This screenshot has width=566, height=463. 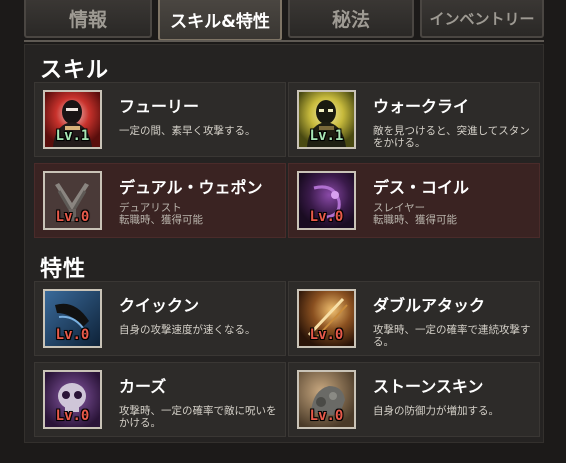 What do you see at coordinates (482, 19) in the screenshot?
I see `tab-inventory: インベントリー` at bounding box center [482, 19].